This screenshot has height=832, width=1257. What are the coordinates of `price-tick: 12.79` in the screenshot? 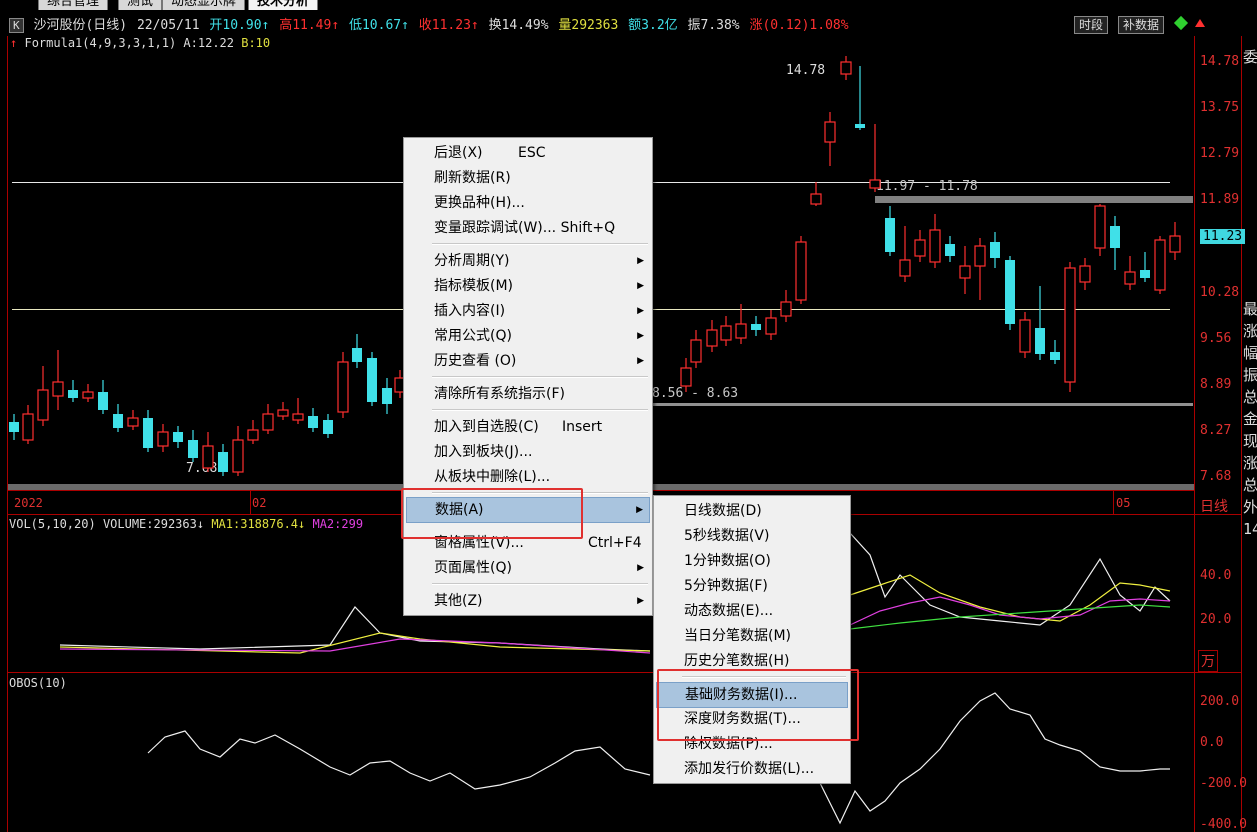 It's located at (1220, 153).